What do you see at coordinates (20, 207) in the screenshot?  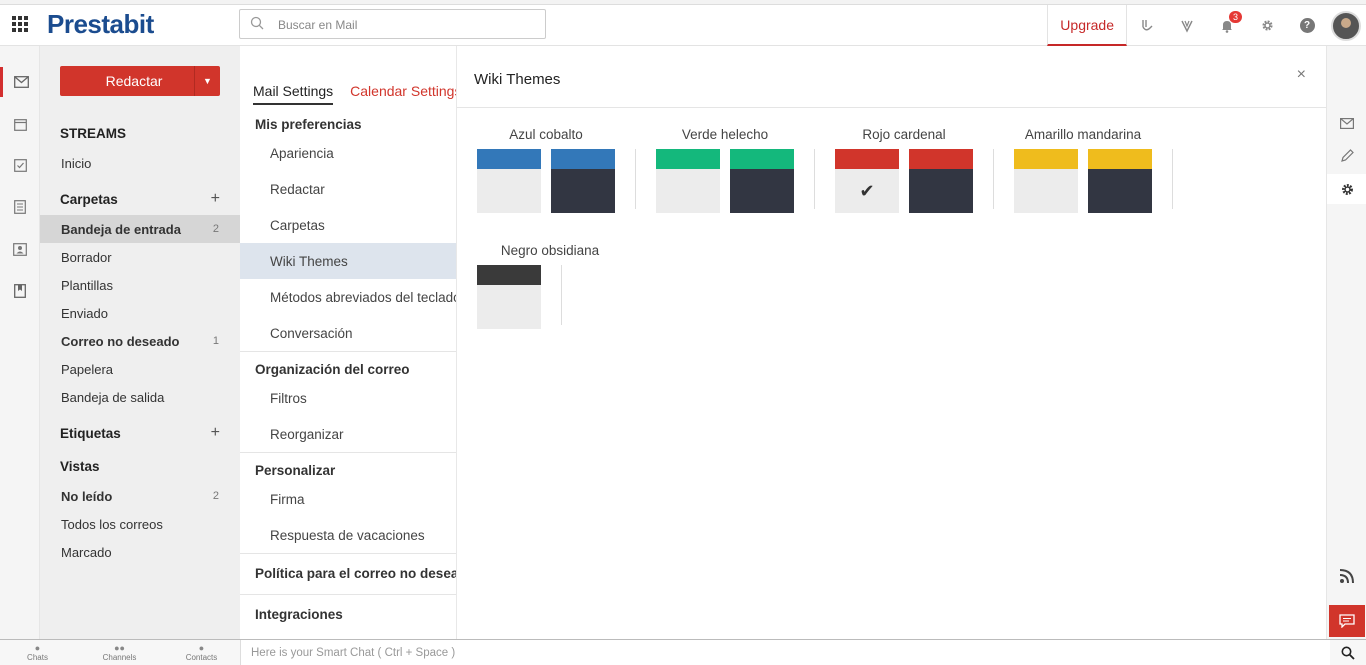 I see `notes-icon` at bounding box center [20, 207].